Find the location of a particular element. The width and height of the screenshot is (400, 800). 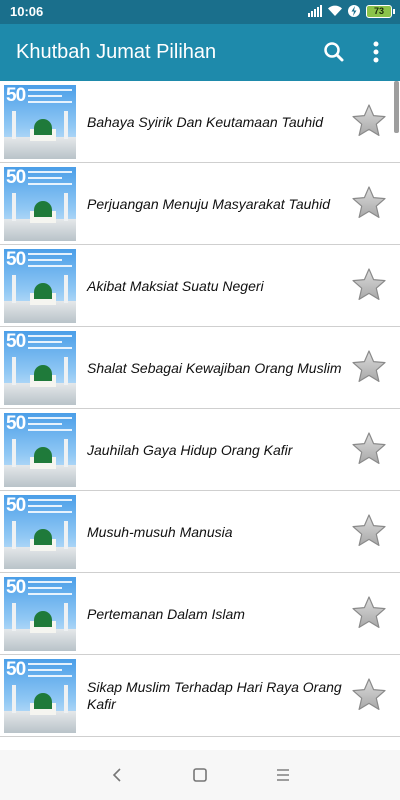

list-item: 50 Perjuangan Menuju Masyarakat Tauhid is located at coordinates (200, 204).